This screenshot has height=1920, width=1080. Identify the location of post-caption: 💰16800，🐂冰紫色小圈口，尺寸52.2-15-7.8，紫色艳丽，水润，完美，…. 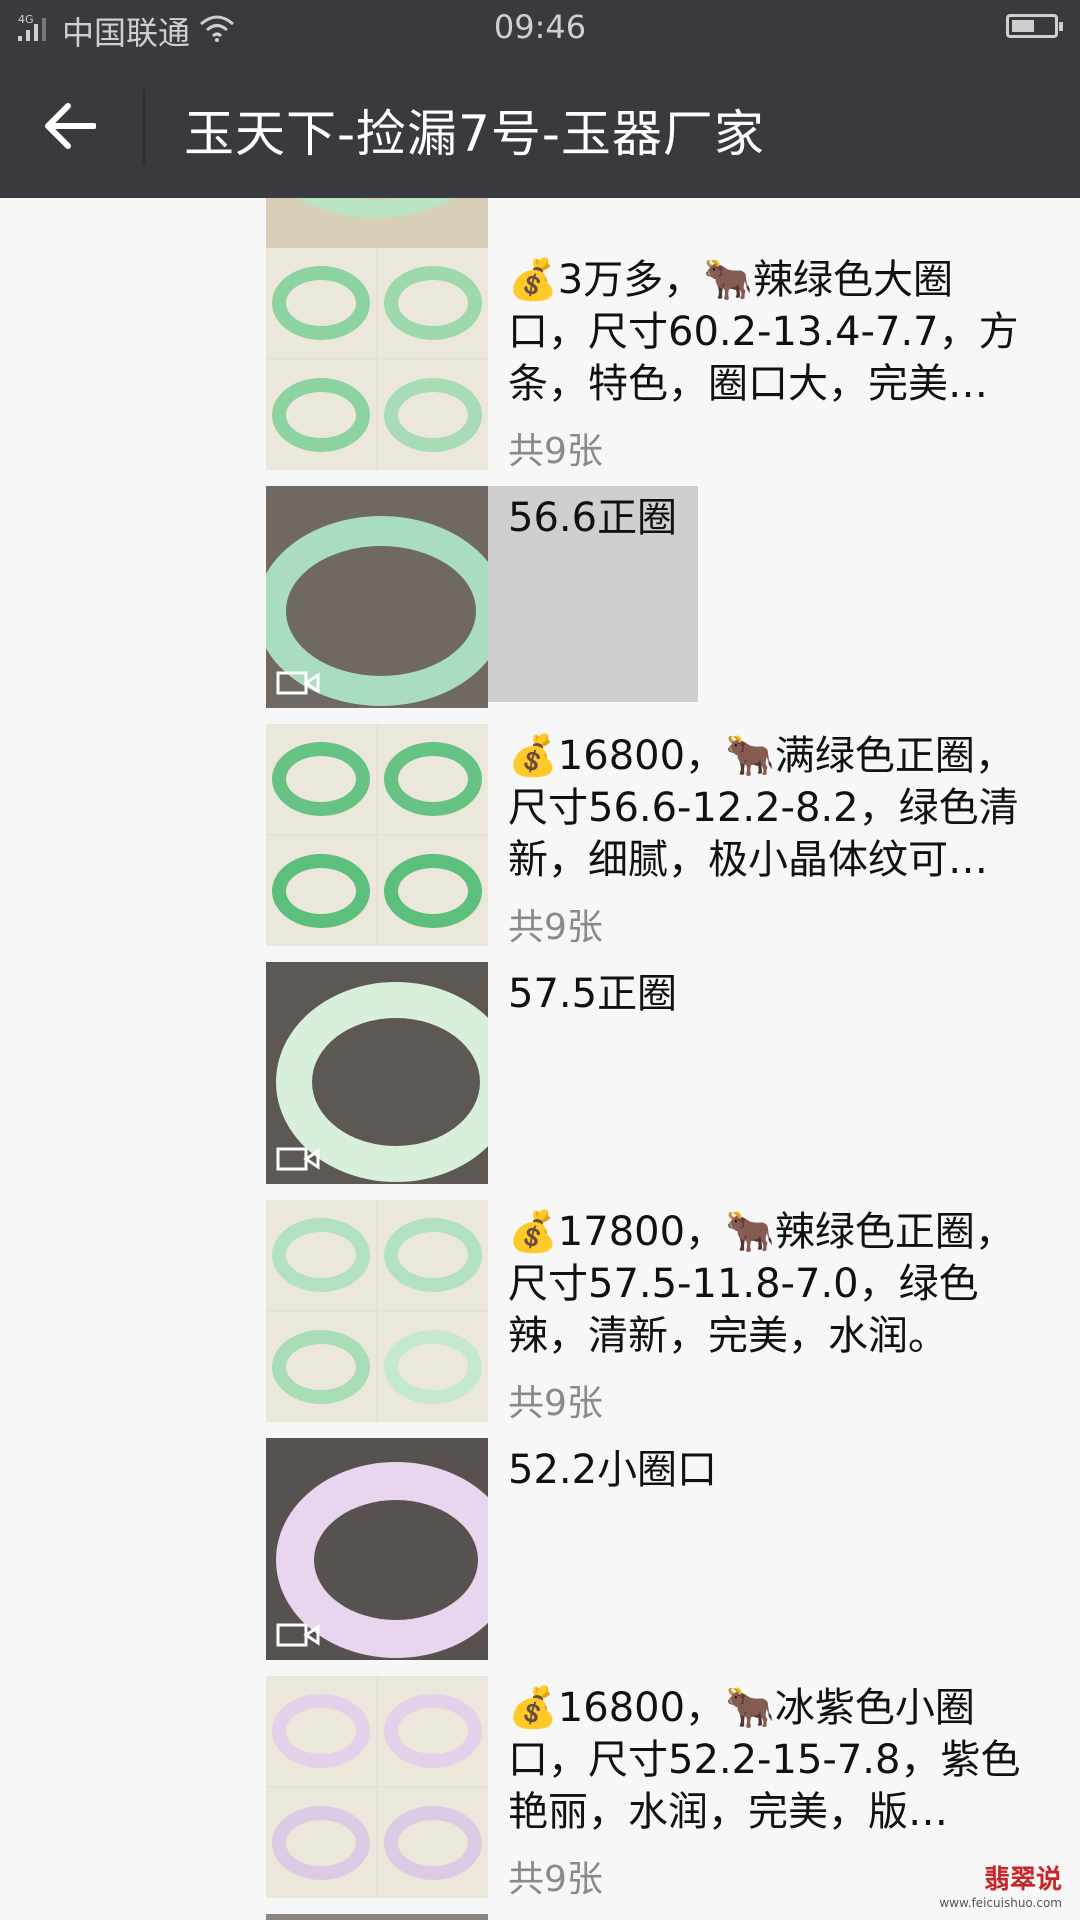
(764, 1760).